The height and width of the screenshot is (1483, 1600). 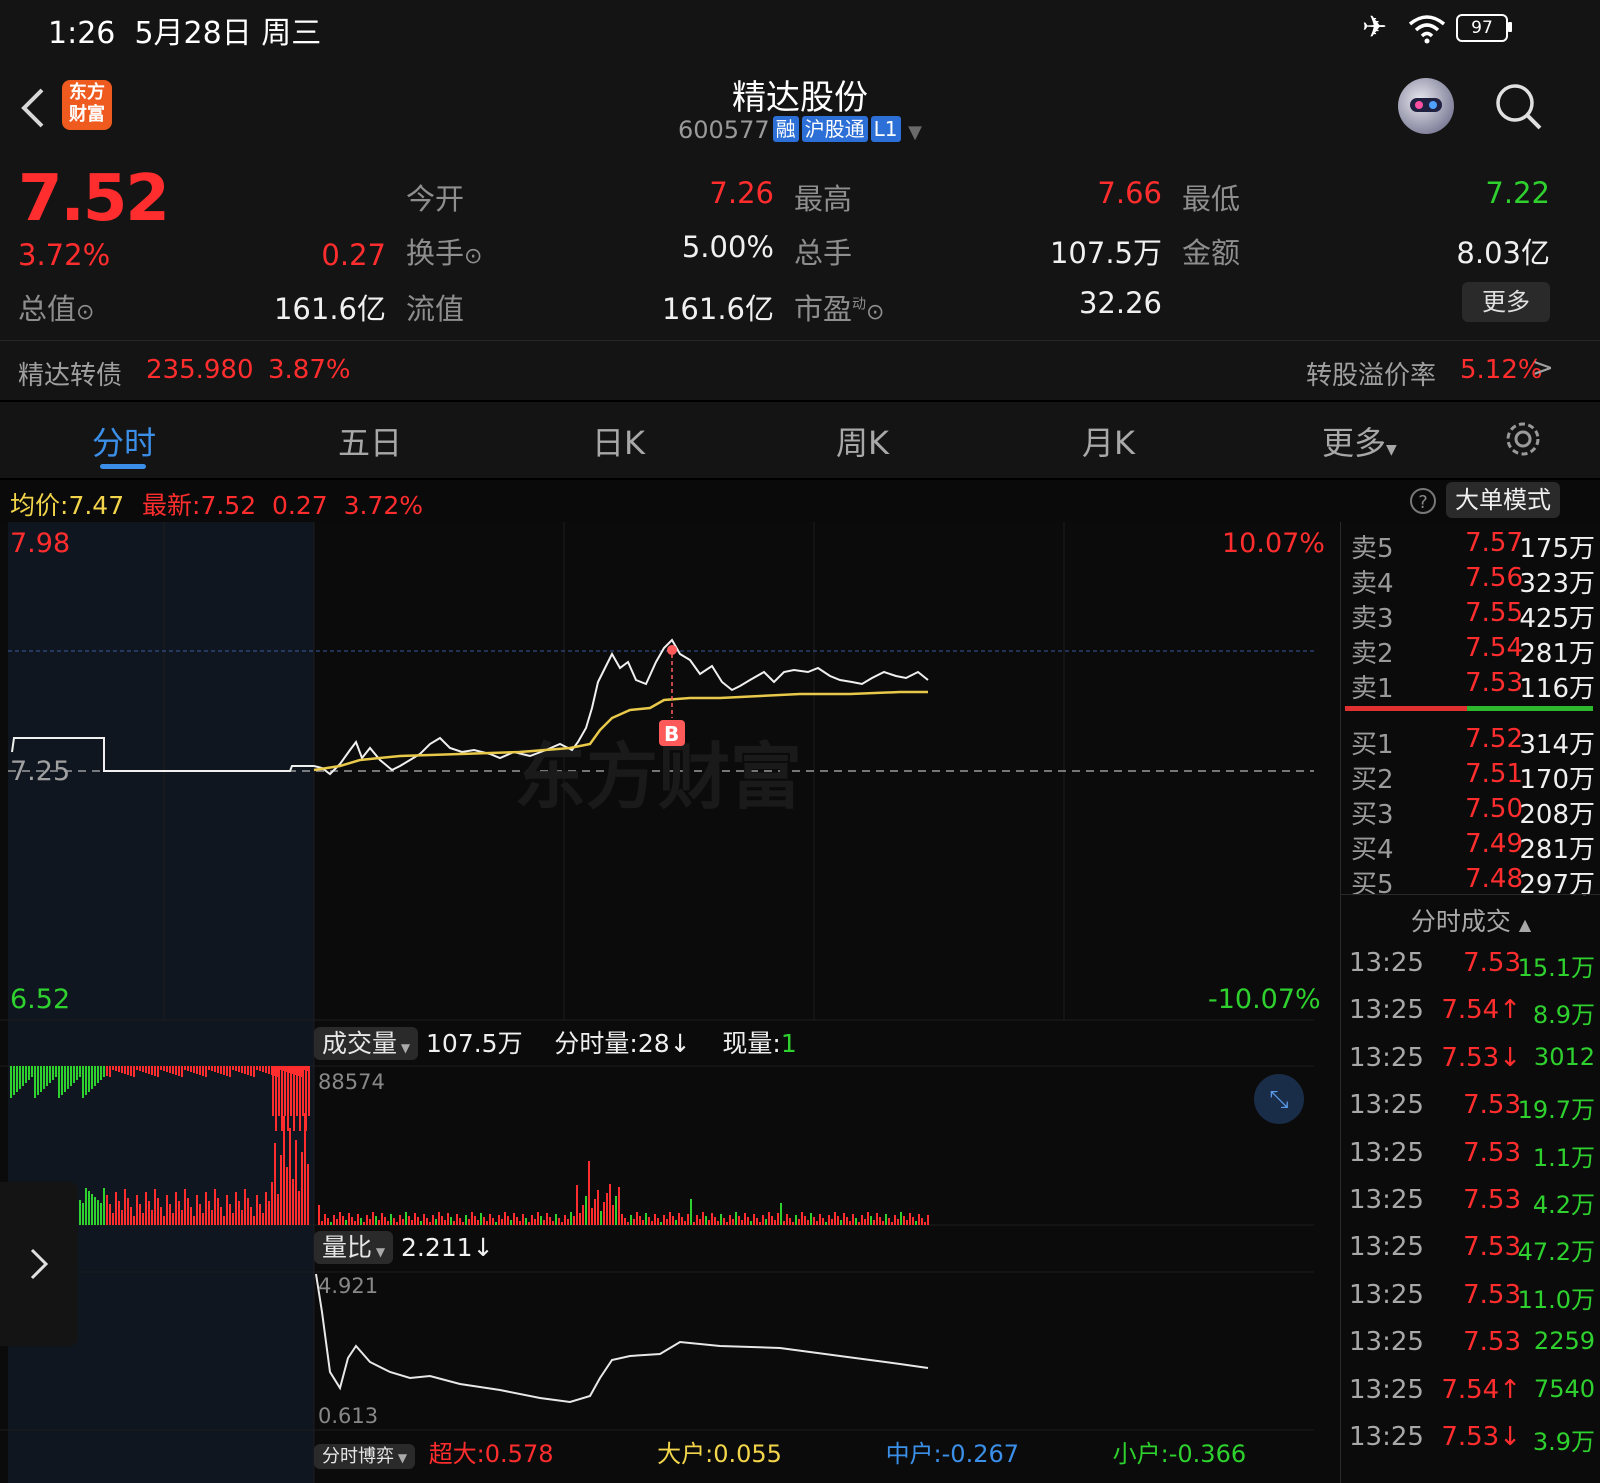 What do you see at coordinates (800, 94) in the screenshot?
I see `stock-name: 精达股份` at bounding box center [800, 94].